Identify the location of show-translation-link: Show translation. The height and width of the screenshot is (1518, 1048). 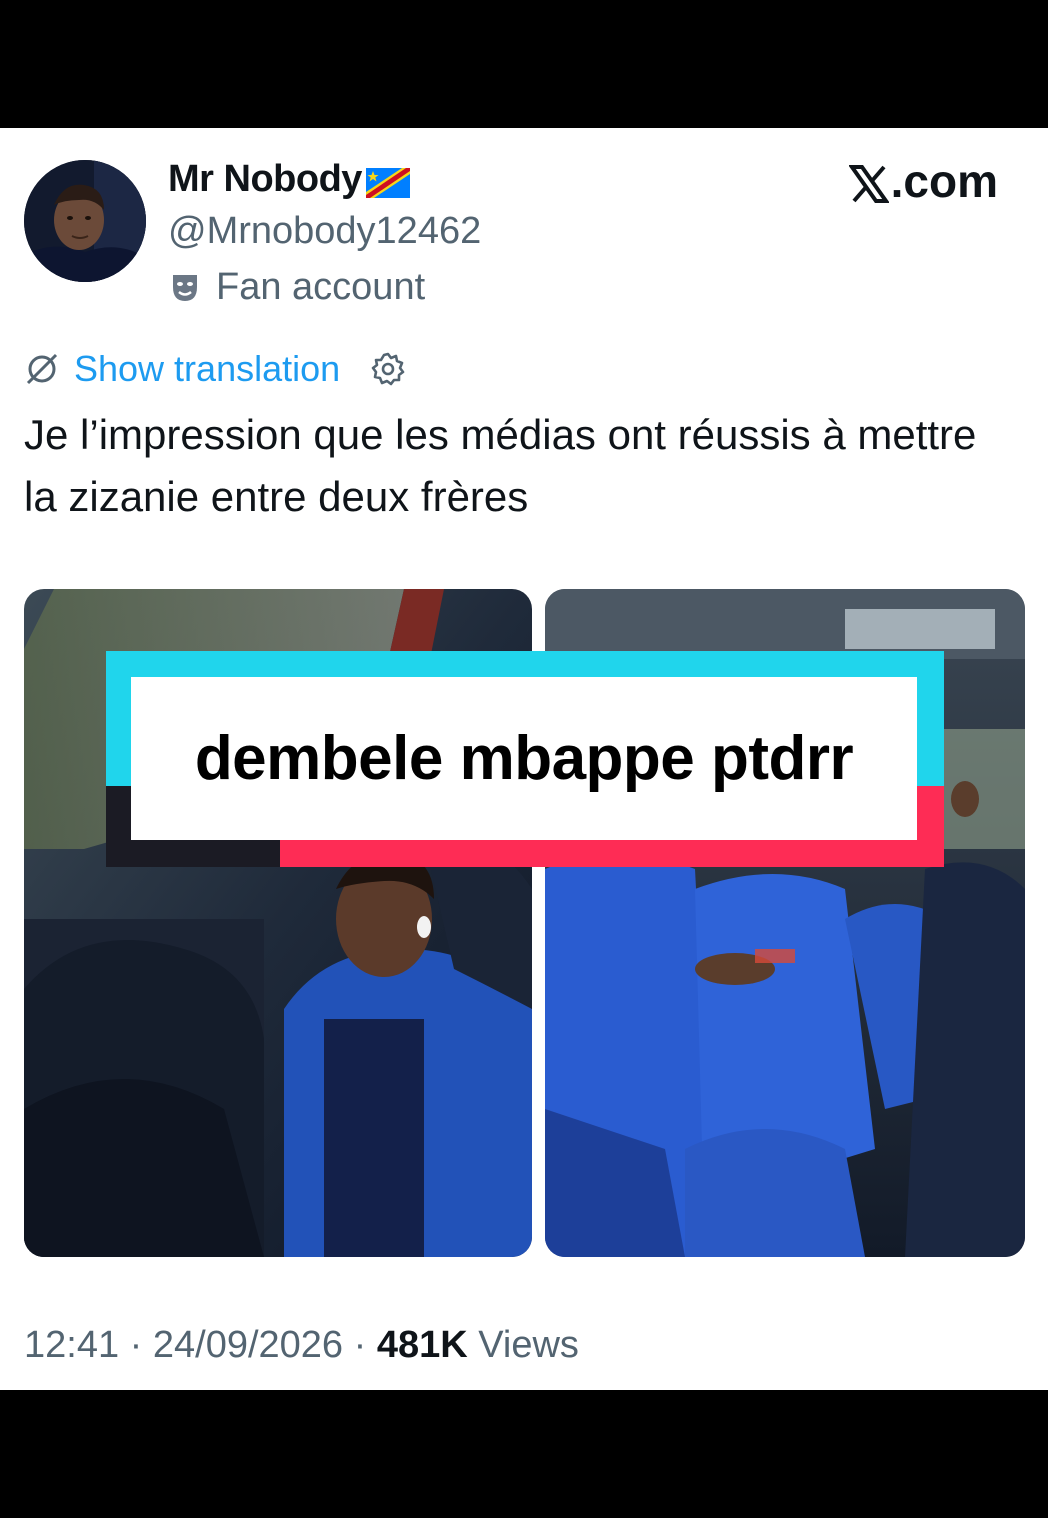
(207, 369).